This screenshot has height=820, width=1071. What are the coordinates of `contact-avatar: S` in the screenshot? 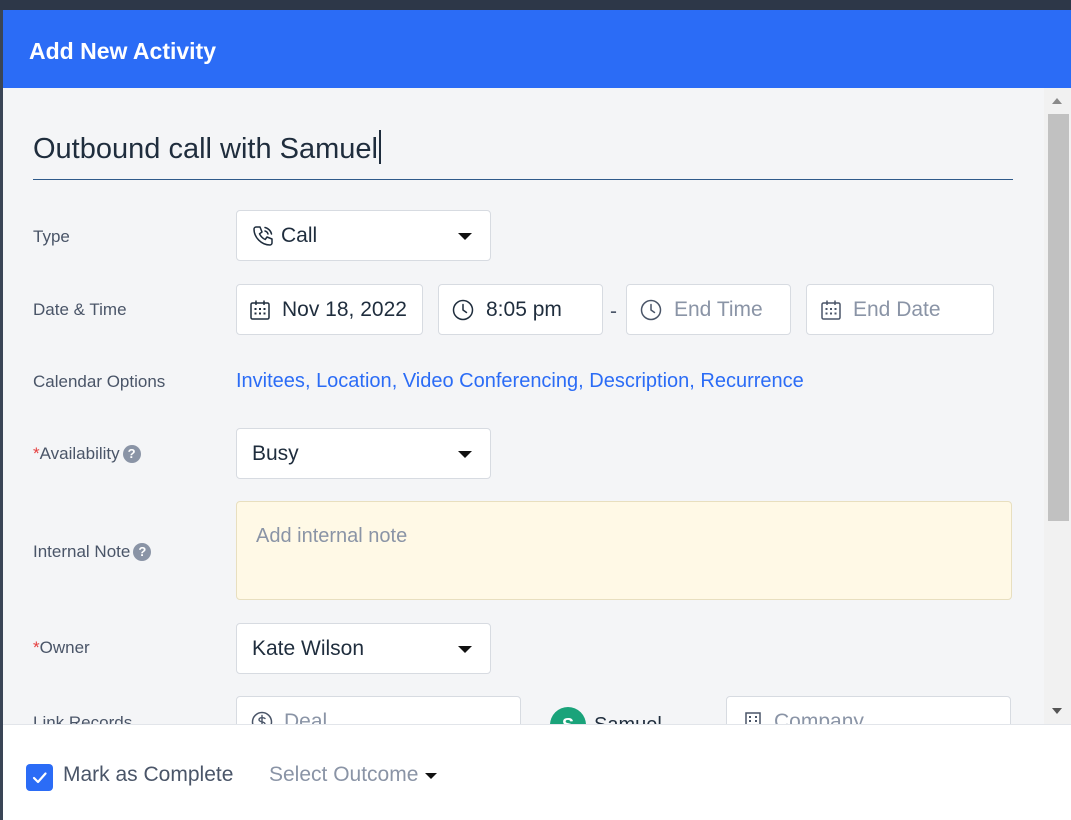 It's located at (568, 715).